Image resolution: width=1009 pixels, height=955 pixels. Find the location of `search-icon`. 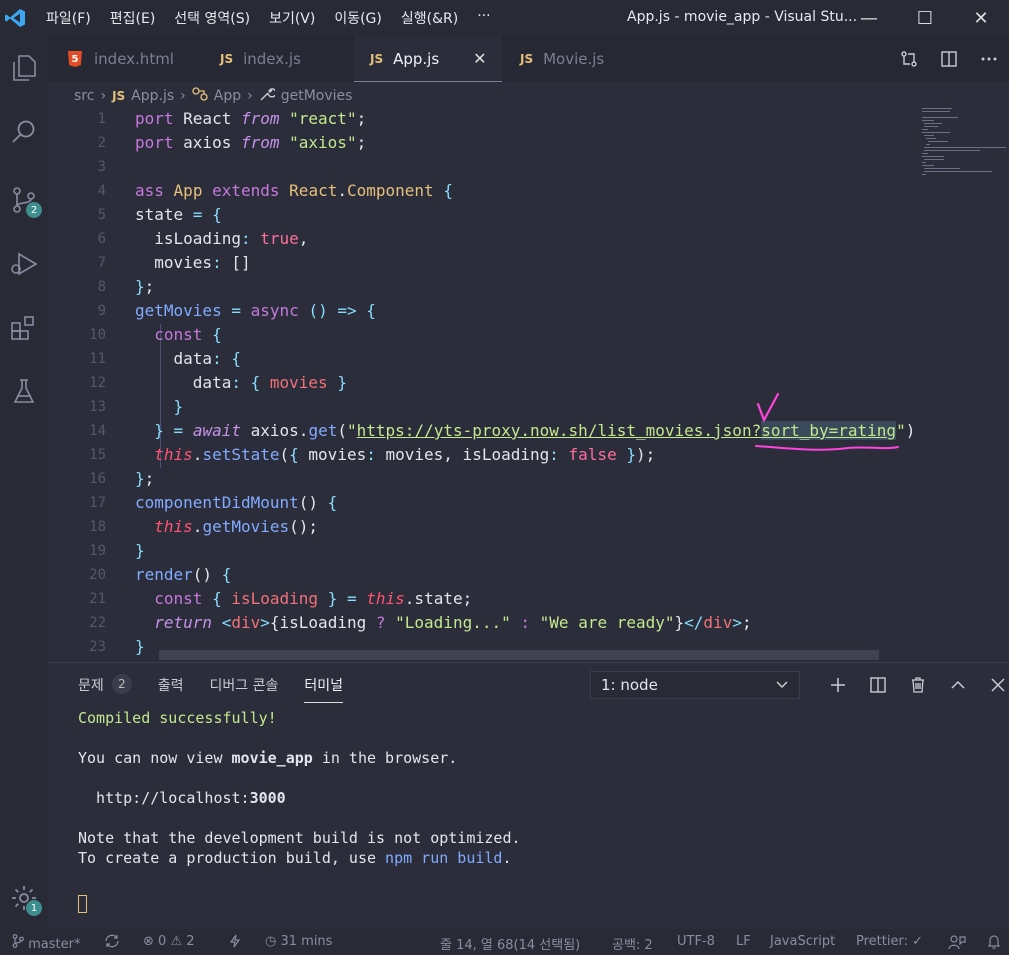

search-icon is located at coordinates (24, 132).